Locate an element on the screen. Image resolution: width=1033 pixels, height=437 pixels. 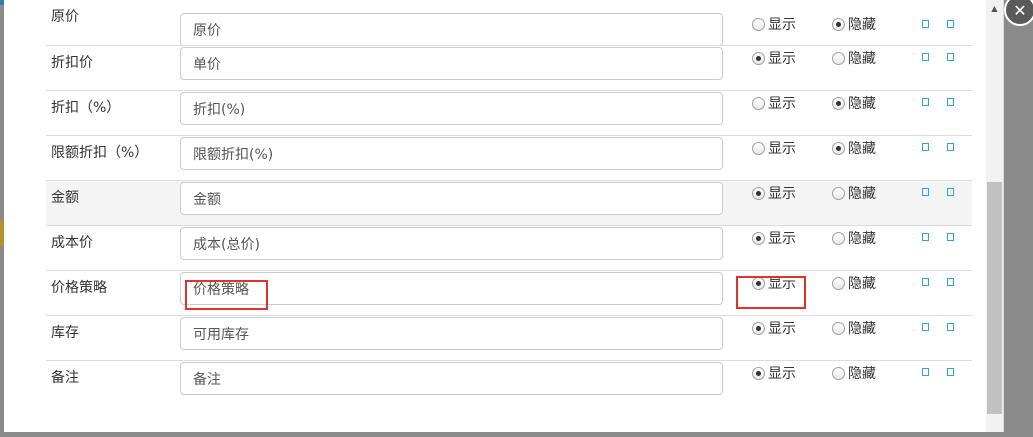
field-row-stock: 库存 显示 隐藏 is located at coordinates (509, 337).